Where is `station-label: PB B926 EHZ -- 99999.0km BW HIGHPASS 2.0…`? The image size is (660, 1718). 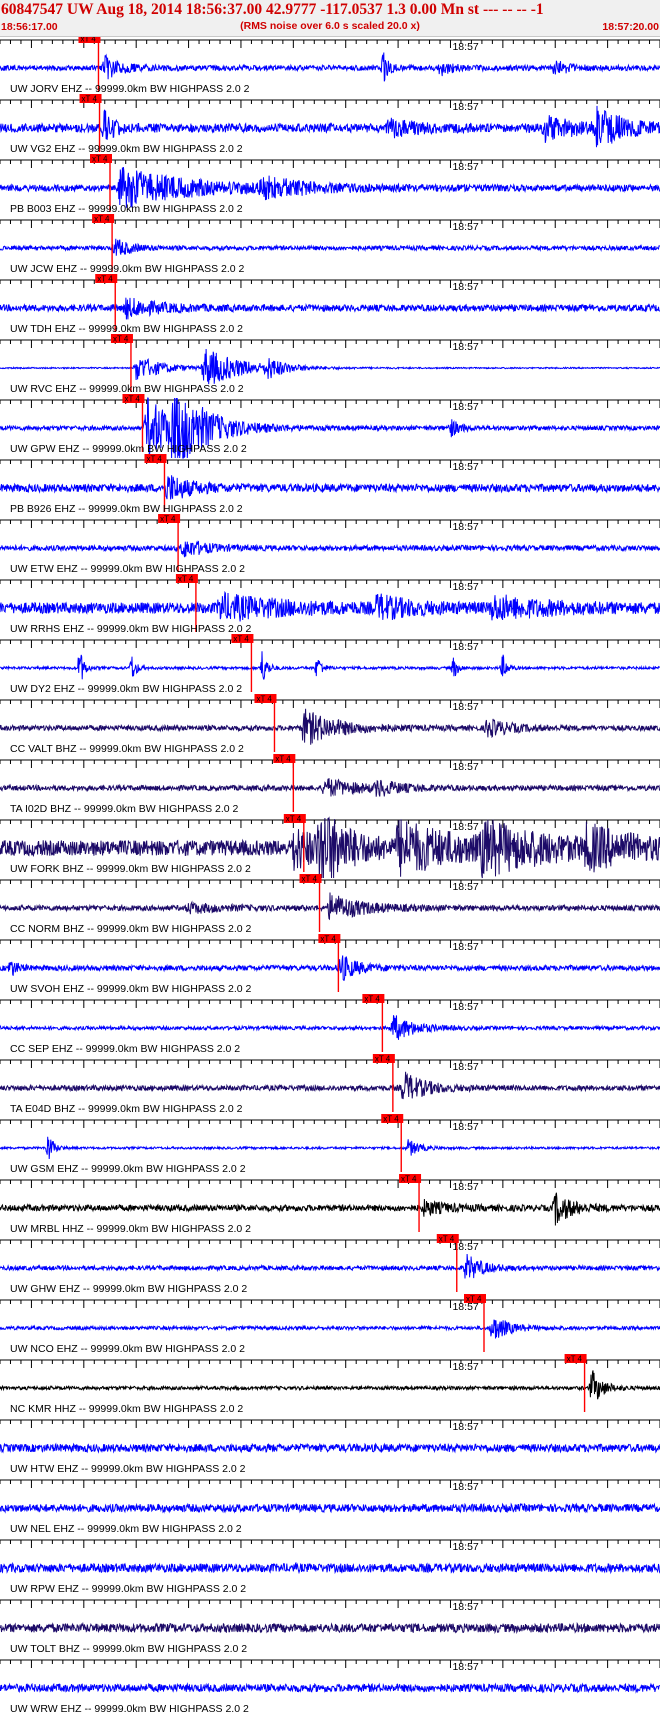
station-label: PB B926 EHZ -- 99999.0km BW HIGHPASS 2.0… is located at coordinates (126, 509).